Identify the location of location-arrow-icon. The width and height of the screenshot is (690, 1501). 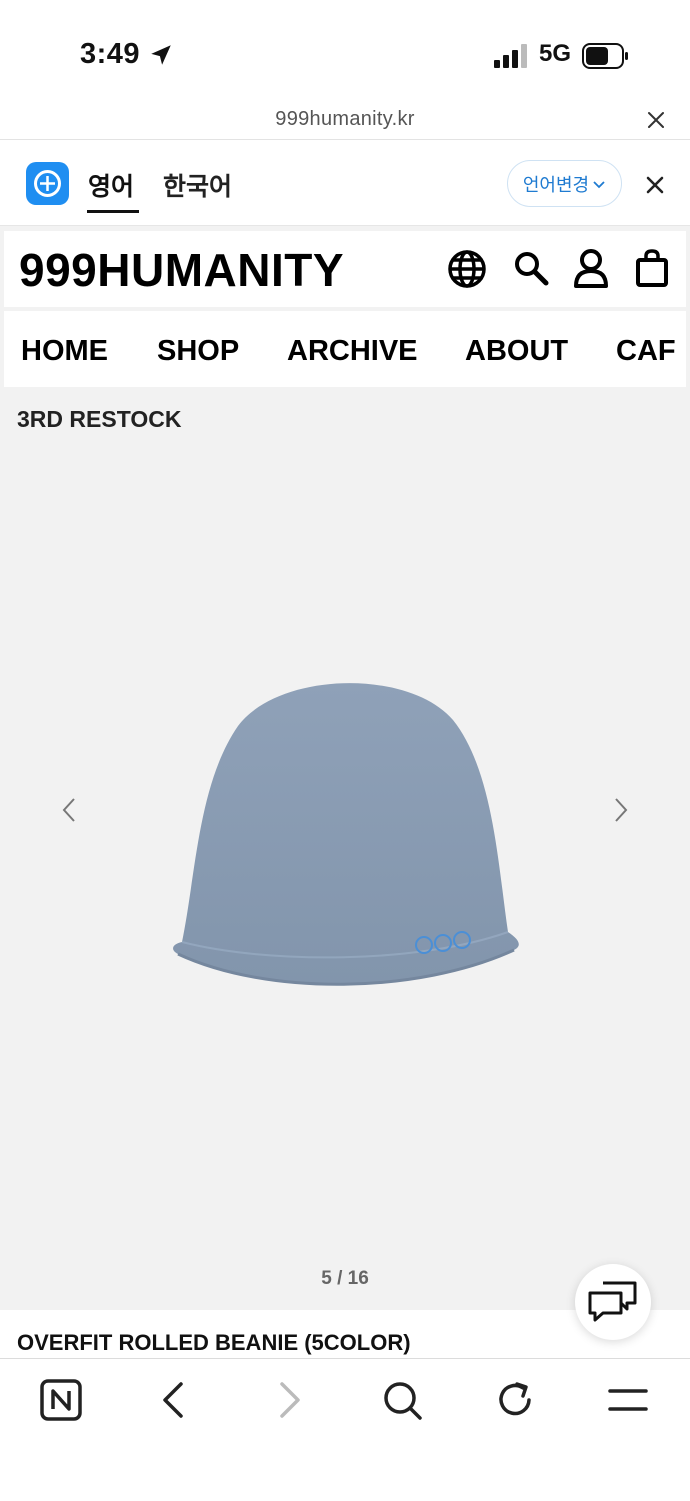
(161, 55).